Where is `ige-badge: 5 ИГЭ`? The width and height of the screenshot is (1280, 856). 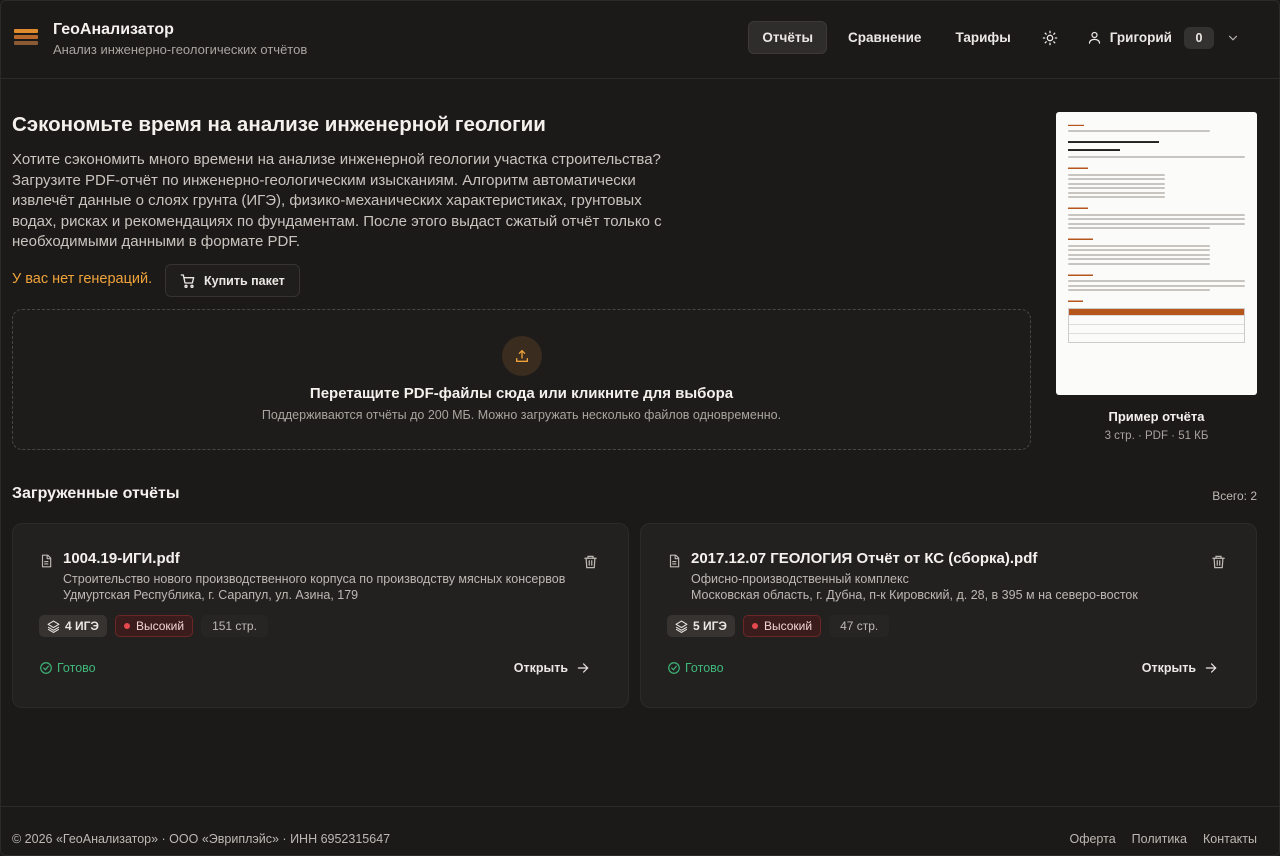 ige-badge: 5 ИГЭ is located at coordinates (701, 626).